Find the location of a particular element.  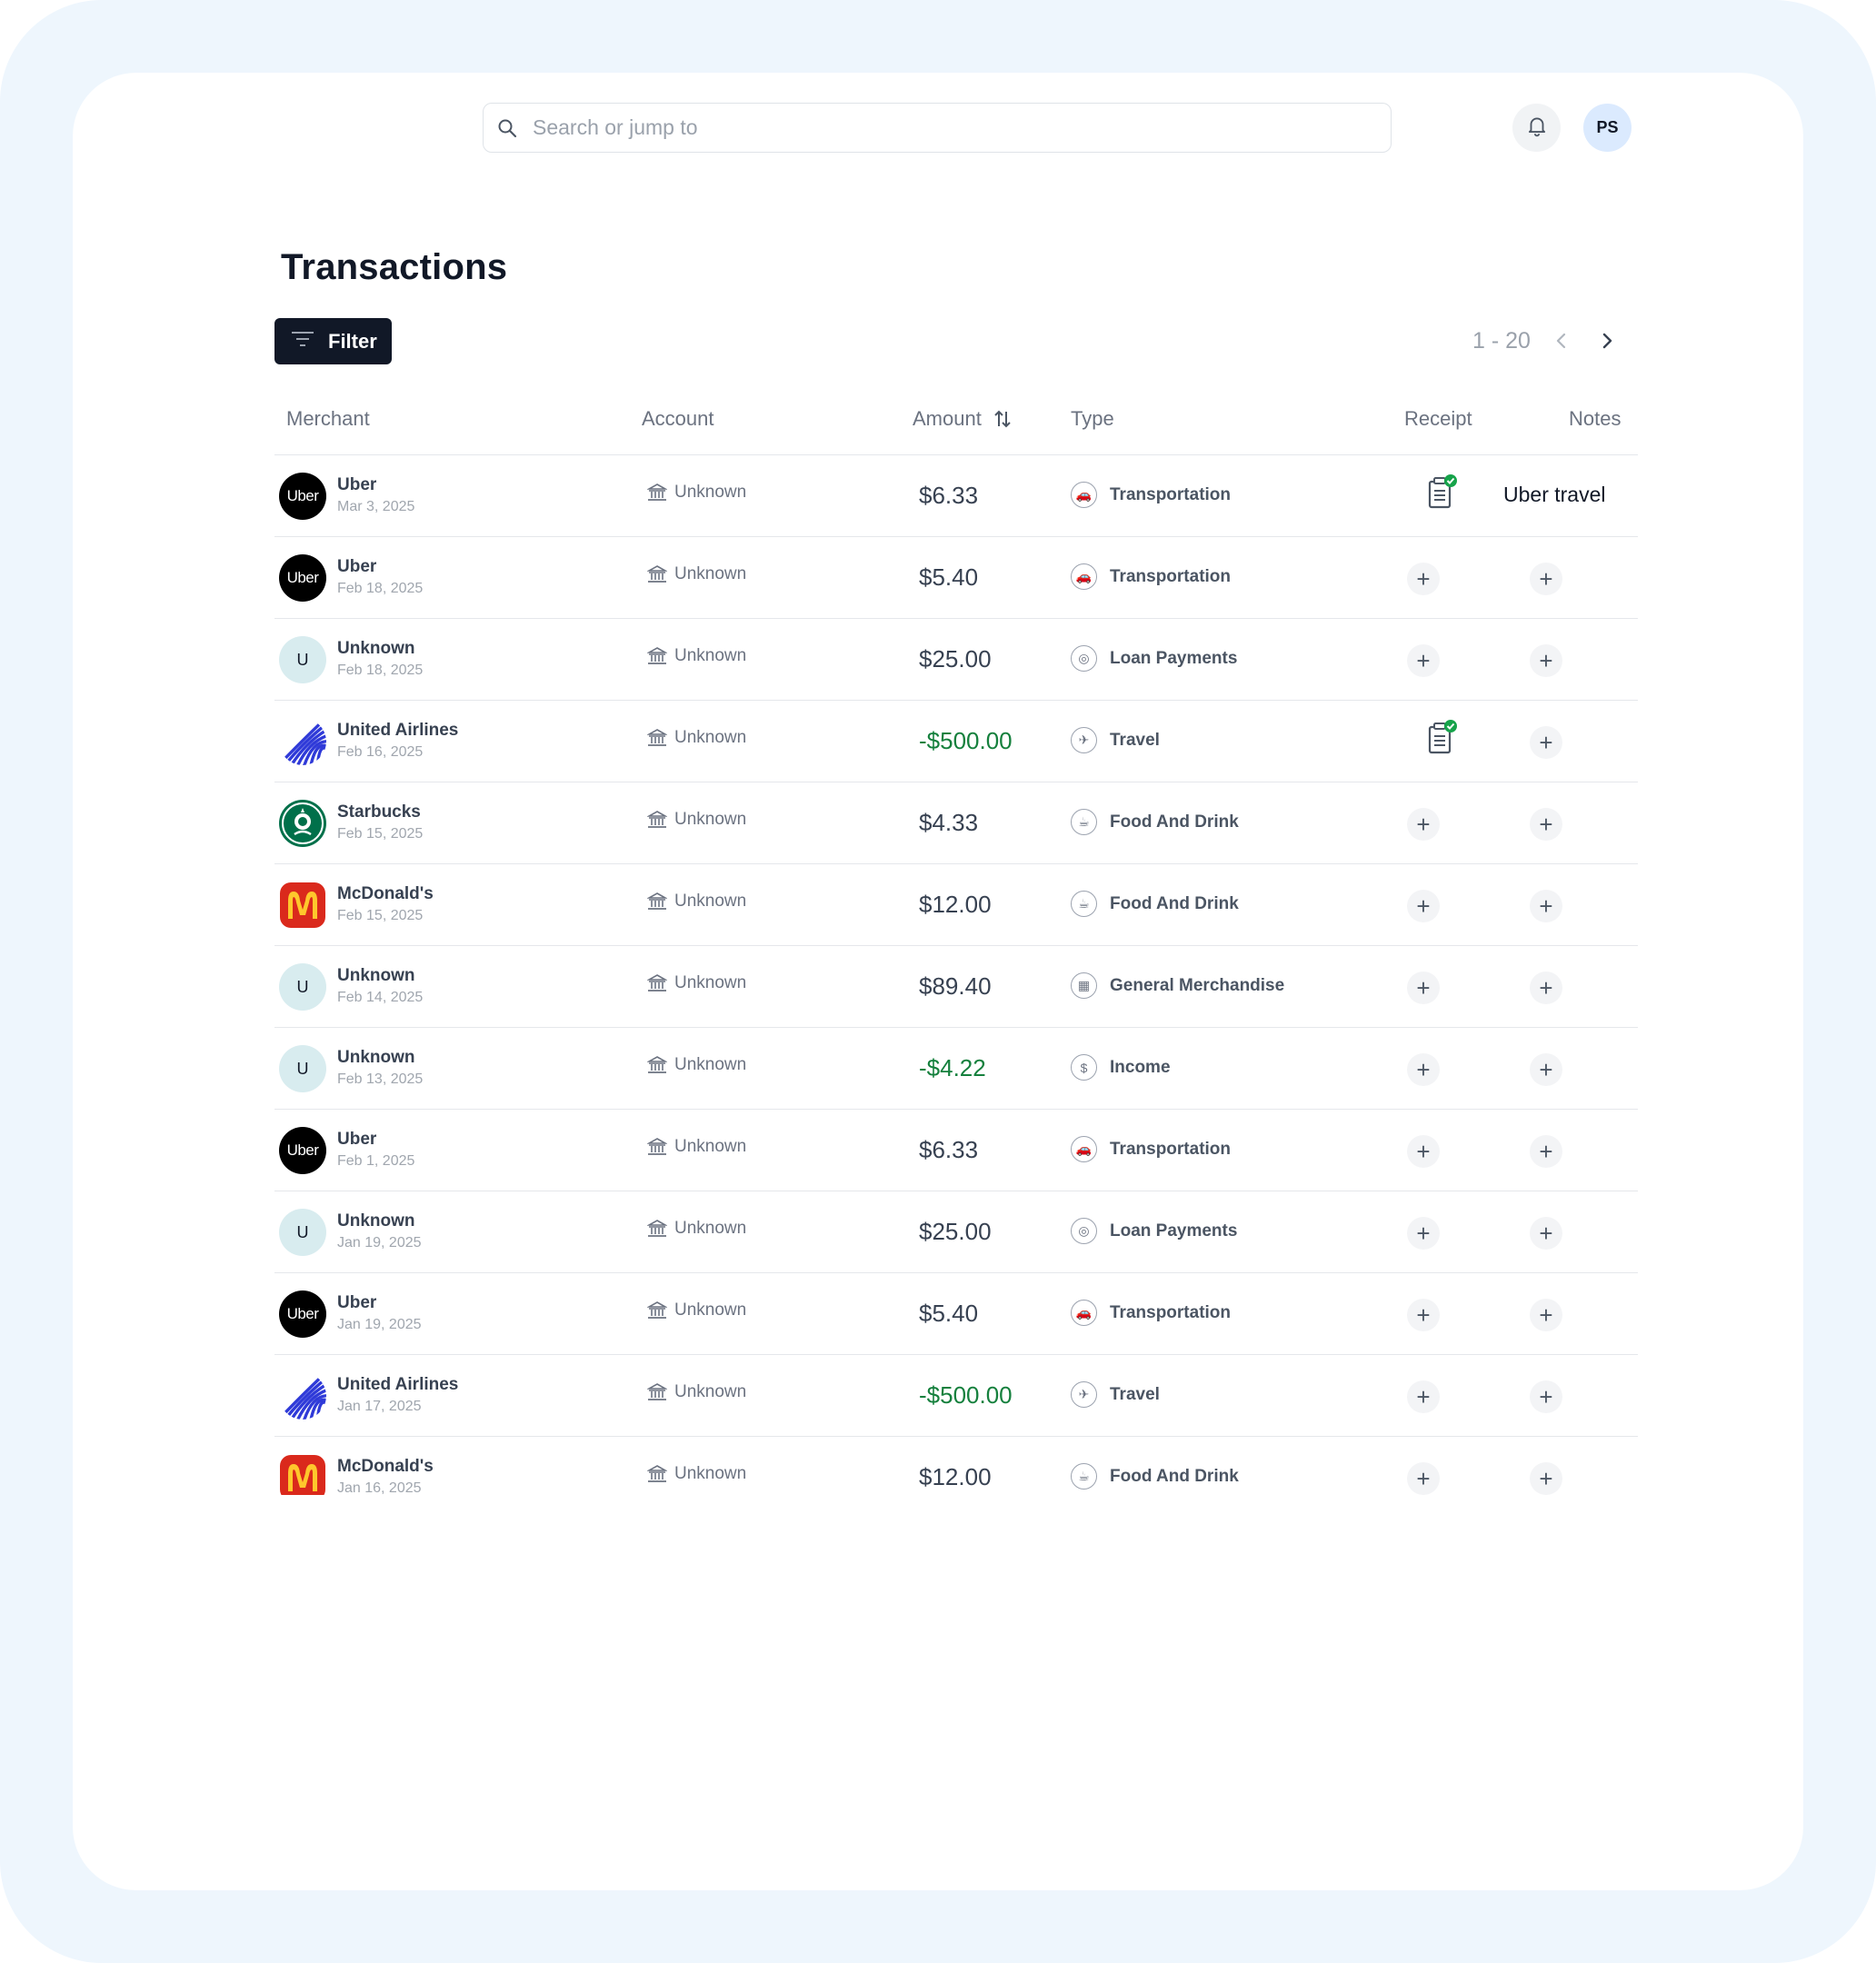

filter-button: Filter is located at coordinates (333, 341).